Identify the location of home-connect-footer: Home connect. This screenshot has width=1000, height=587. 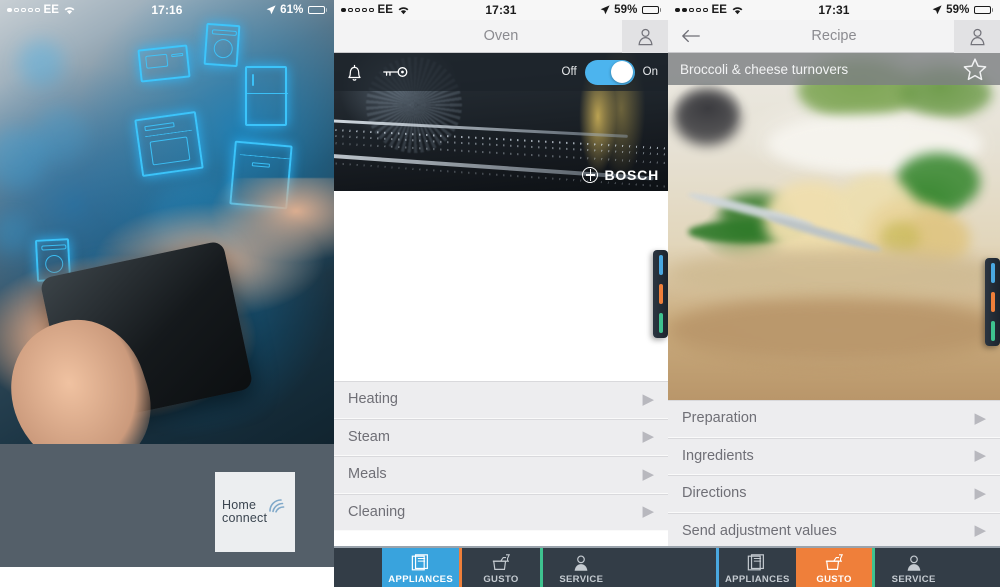
(167, 505).